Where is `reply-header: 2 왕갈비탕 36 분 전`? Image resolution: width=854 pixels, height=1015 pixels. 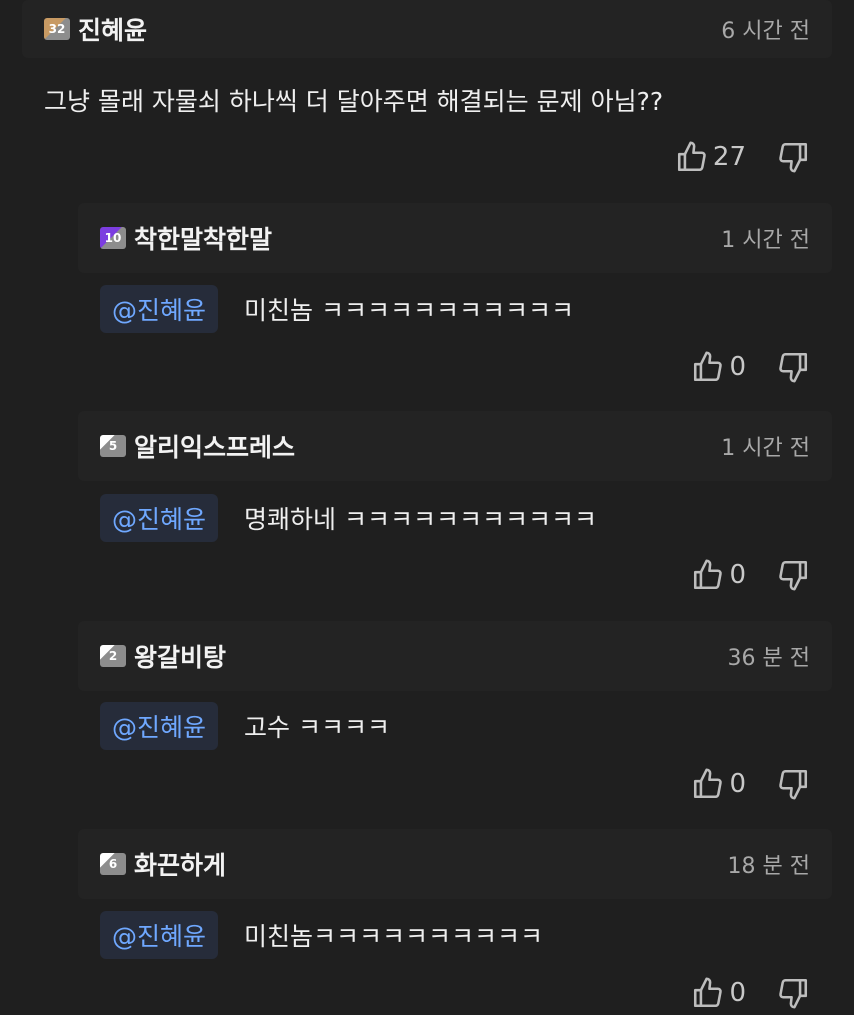 reply-header: 2 왕갈비탕 36 분 전 is located at coordinates (455, 656).